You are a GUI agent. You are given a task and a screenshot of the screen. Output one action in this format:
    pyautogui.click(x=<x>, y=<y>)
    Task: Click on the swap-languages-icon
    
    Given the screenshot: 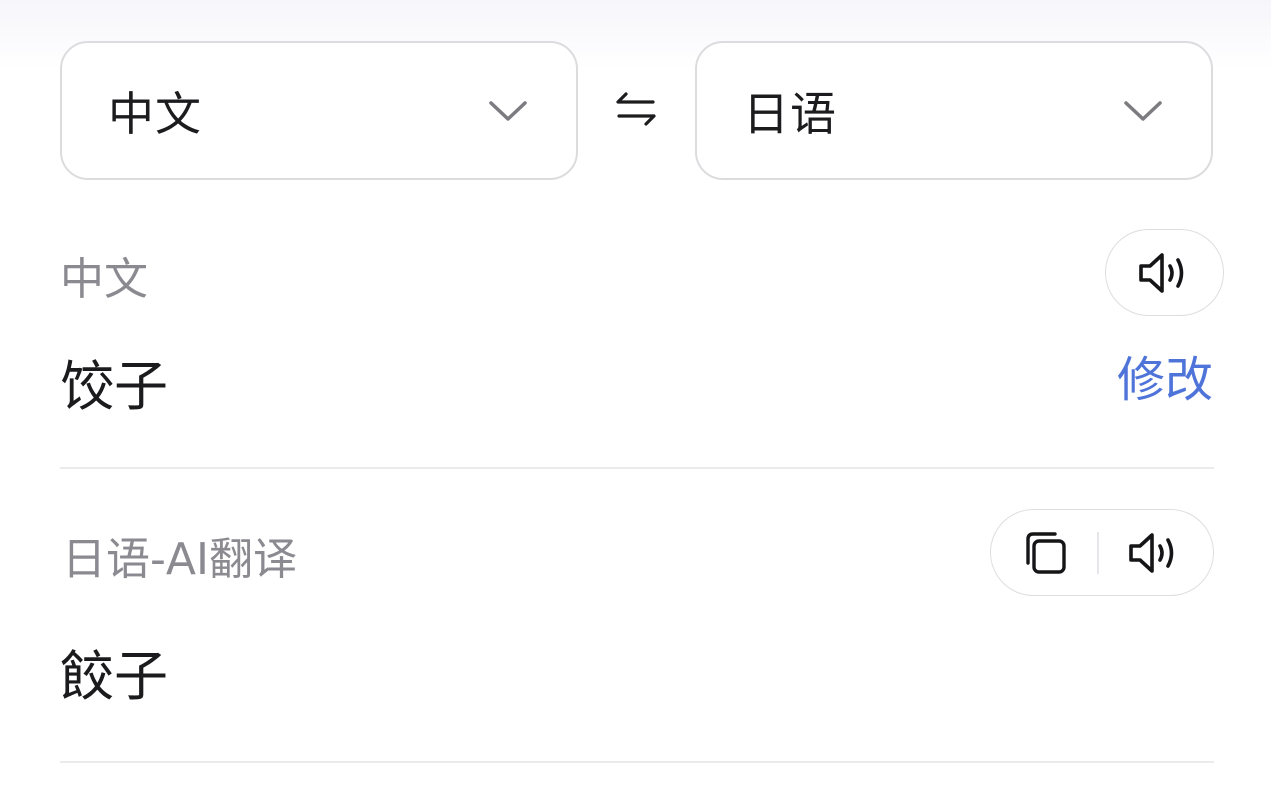 What is the action you would take?
    pyautogui.click(x=636, y=109)
    